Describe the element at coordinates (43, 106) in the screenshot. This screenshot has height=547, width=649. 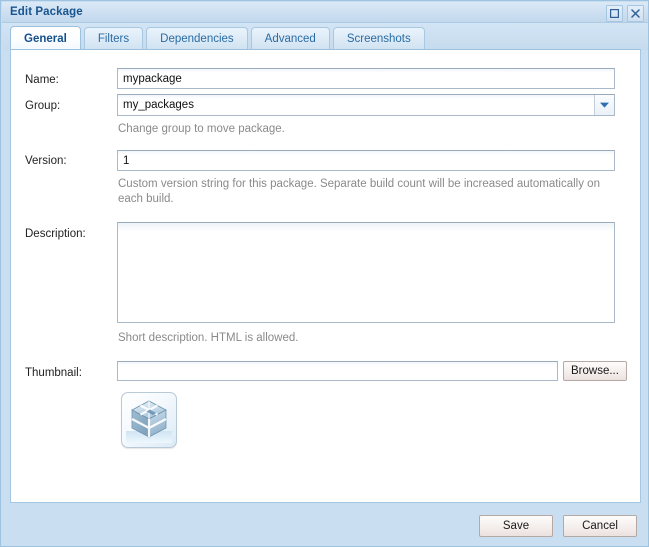
I see `group-label: Group:` at that location.